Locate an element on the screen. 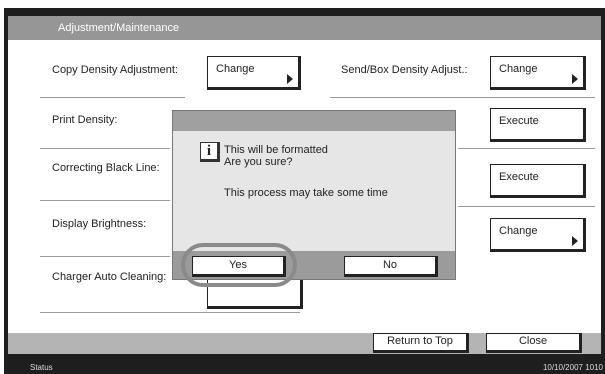 The width and height of the screenshot is (605, 374). send-box-density-change-button: Change is located at coordinates (538, 73).